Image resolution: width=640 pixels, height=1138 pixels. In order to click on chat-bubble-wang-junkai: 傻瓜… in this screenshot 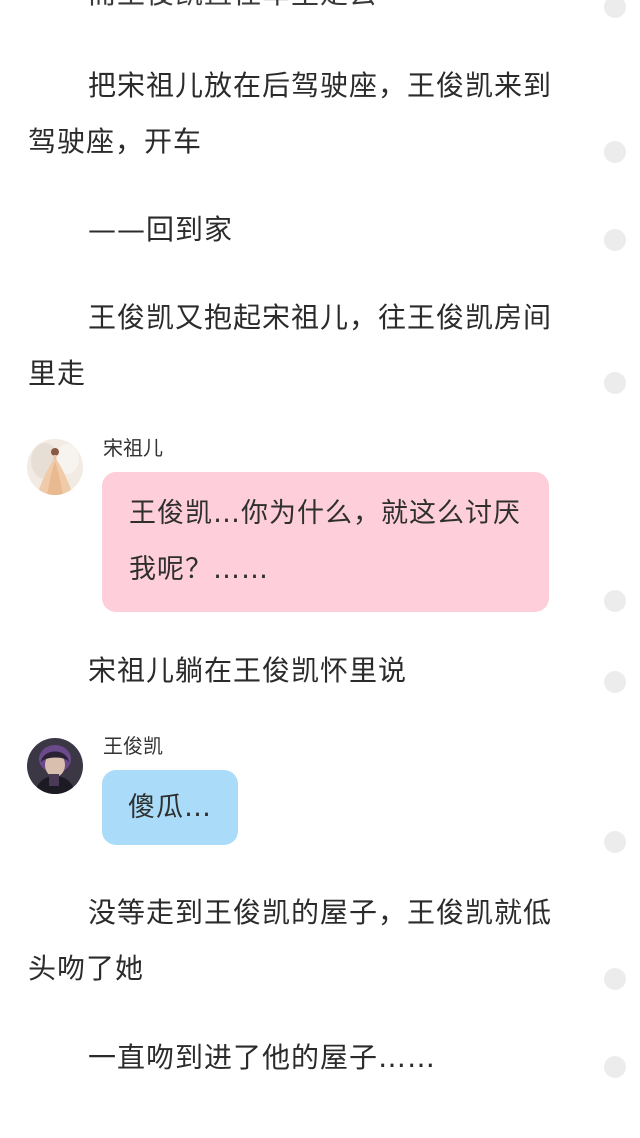, I will do `click(170, 807)`.